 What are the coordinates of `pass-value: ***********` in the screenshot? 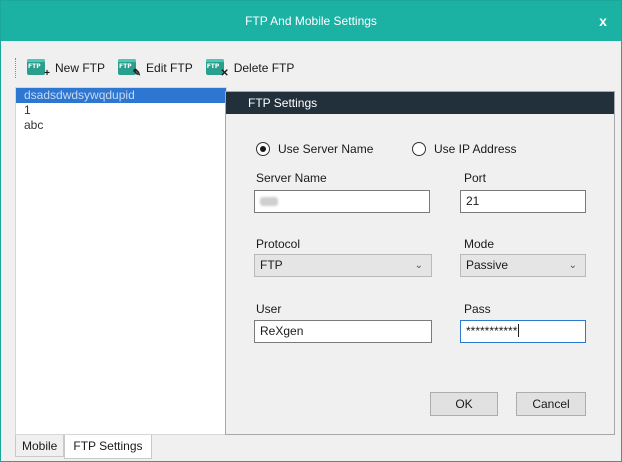 It's located at (492, 331).